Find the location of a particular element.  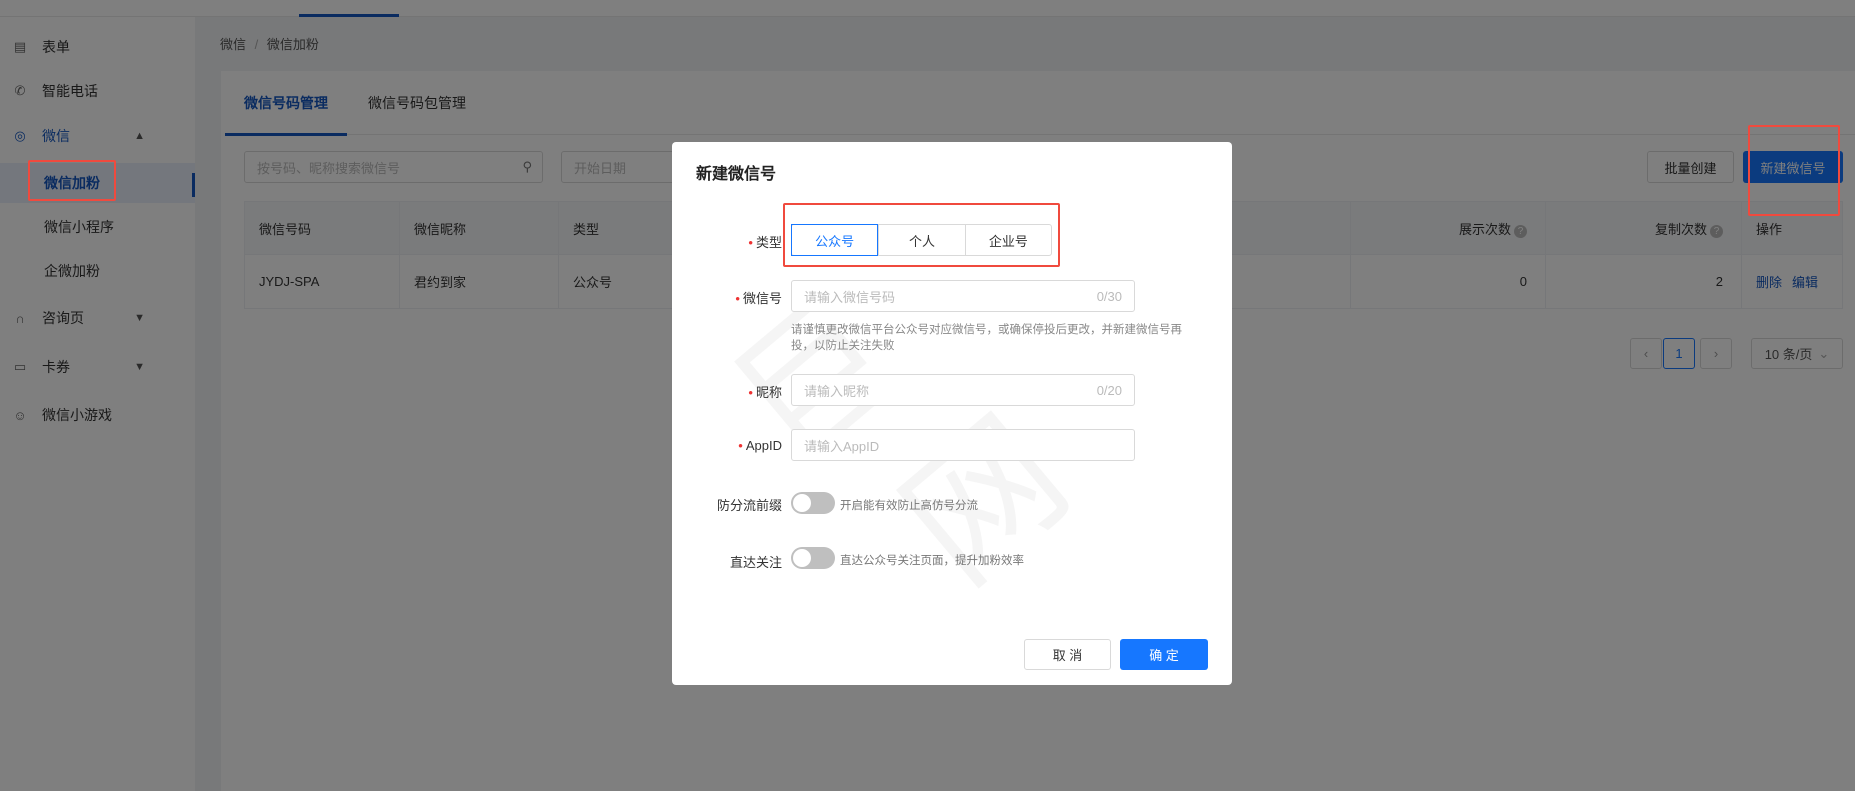

confirm-button: 确 定 is located at coordinates (1164, 654).